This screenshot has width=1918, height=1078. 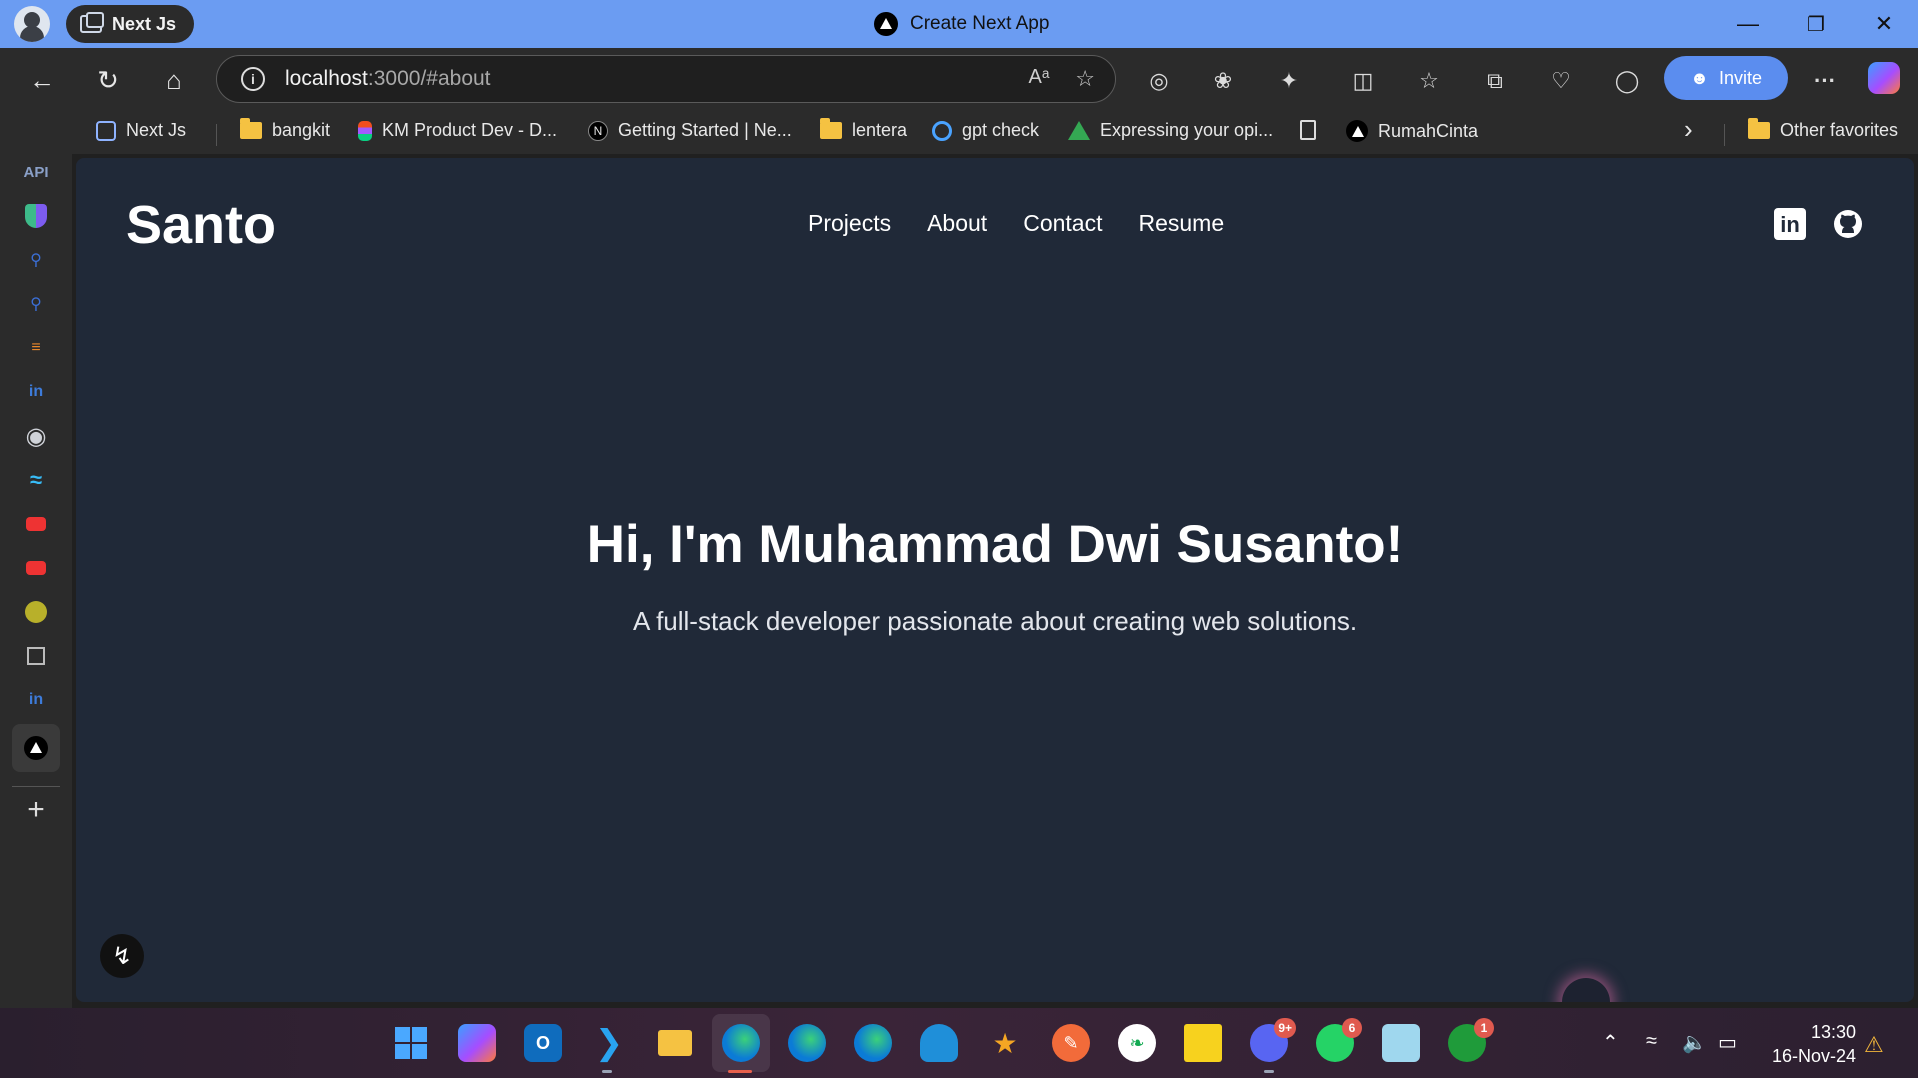 I want to click on nav-link-about: About, so click(x=957, y=223).